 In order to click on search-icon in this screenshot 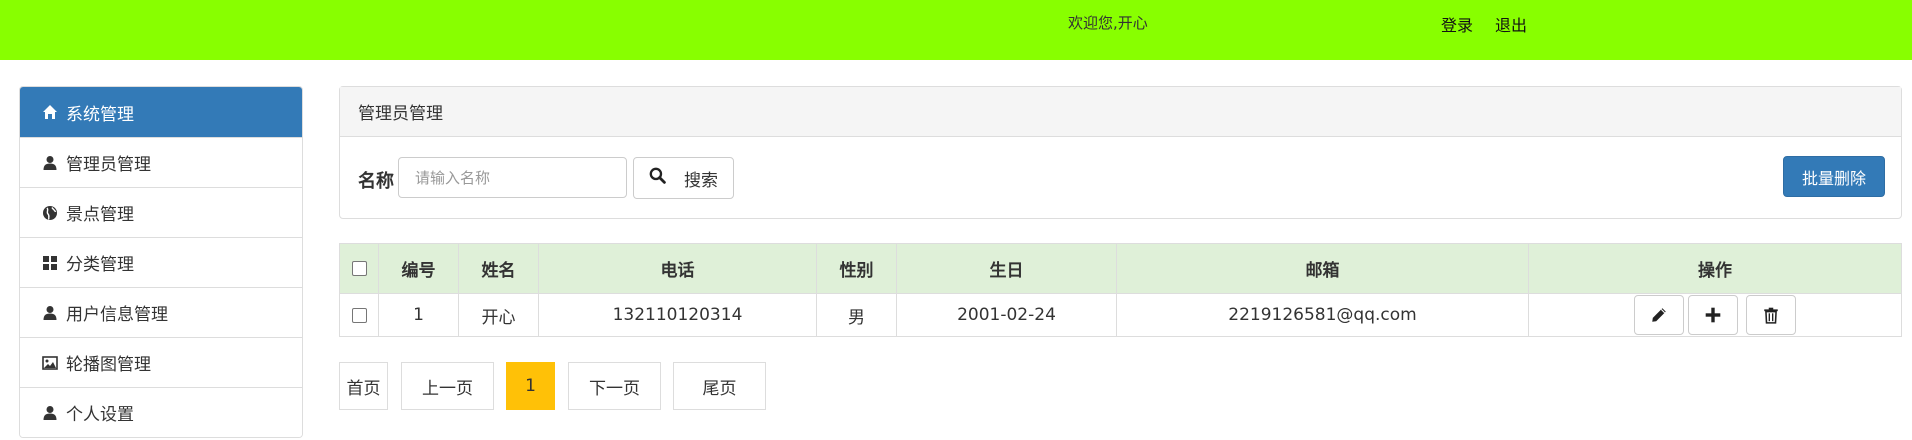, I will do `click(657, 178)`.